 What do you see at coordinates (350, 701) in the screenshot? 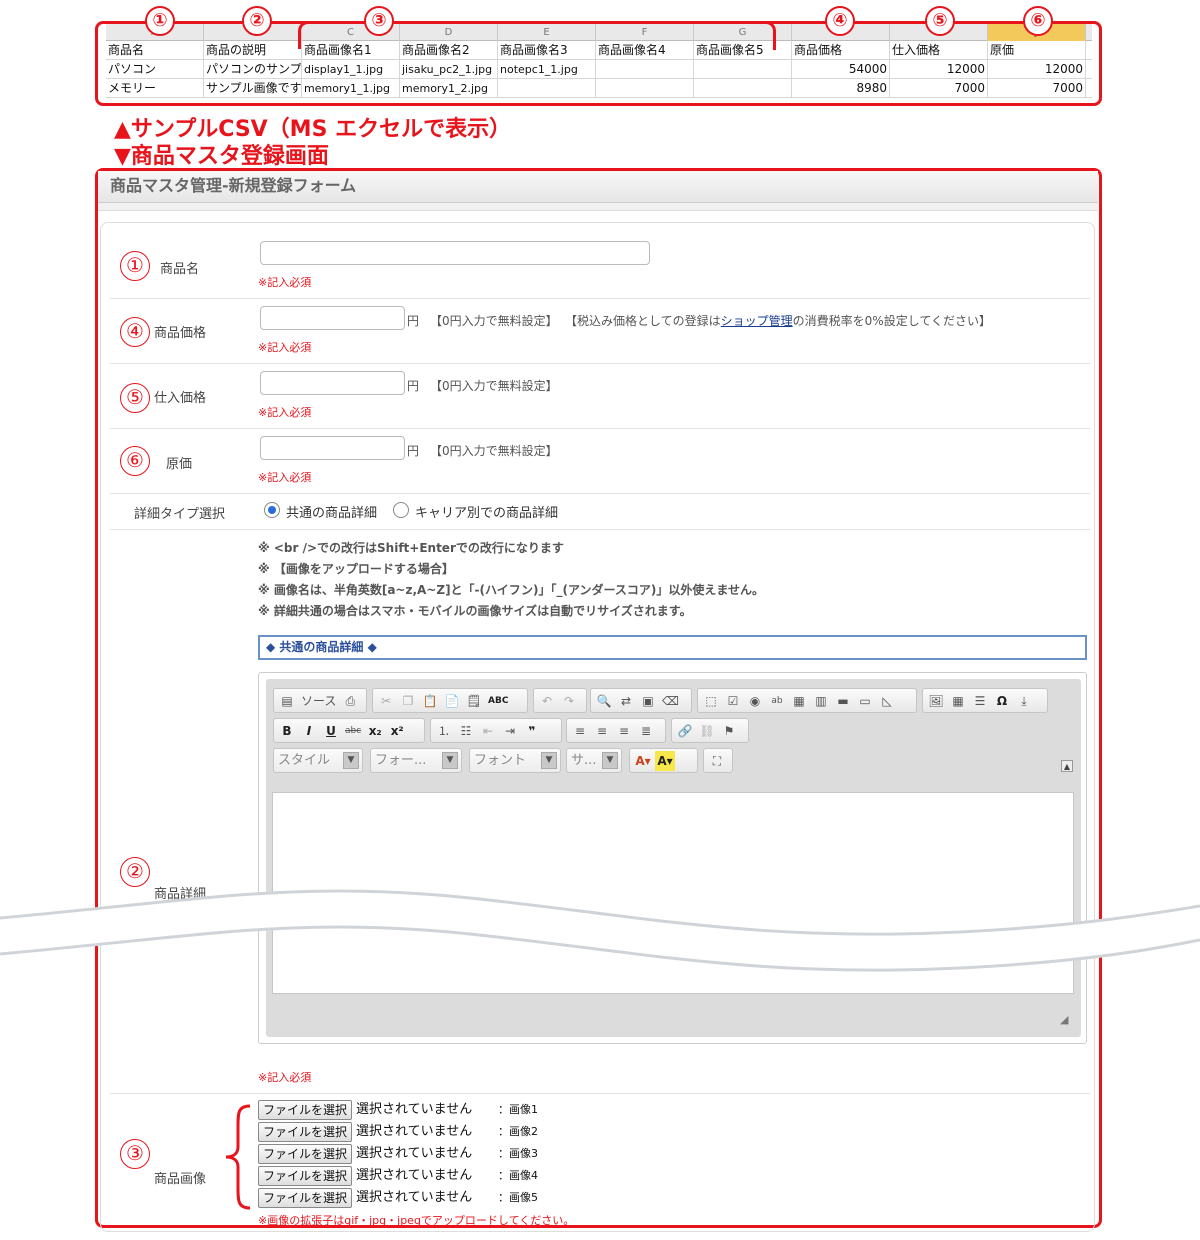
I see `preview-icon: ⎙` at bounding box center [350, 701].